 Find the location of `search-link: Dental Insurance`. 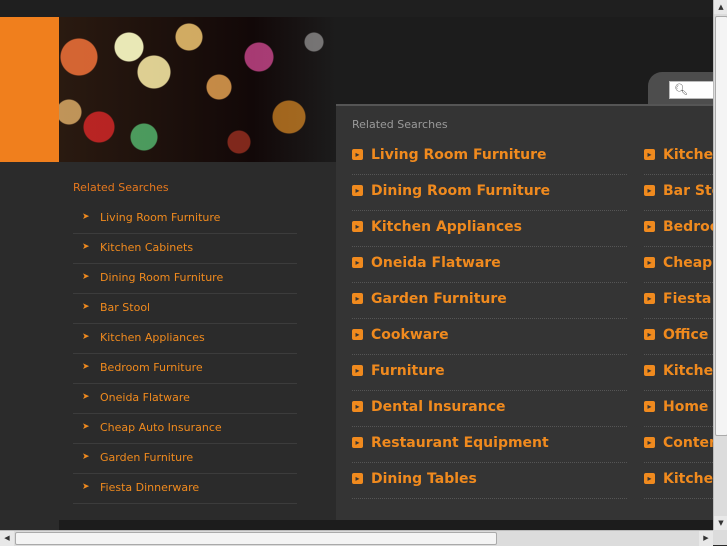

search-link: Dental Insurance is located at coordinates (438, 407).